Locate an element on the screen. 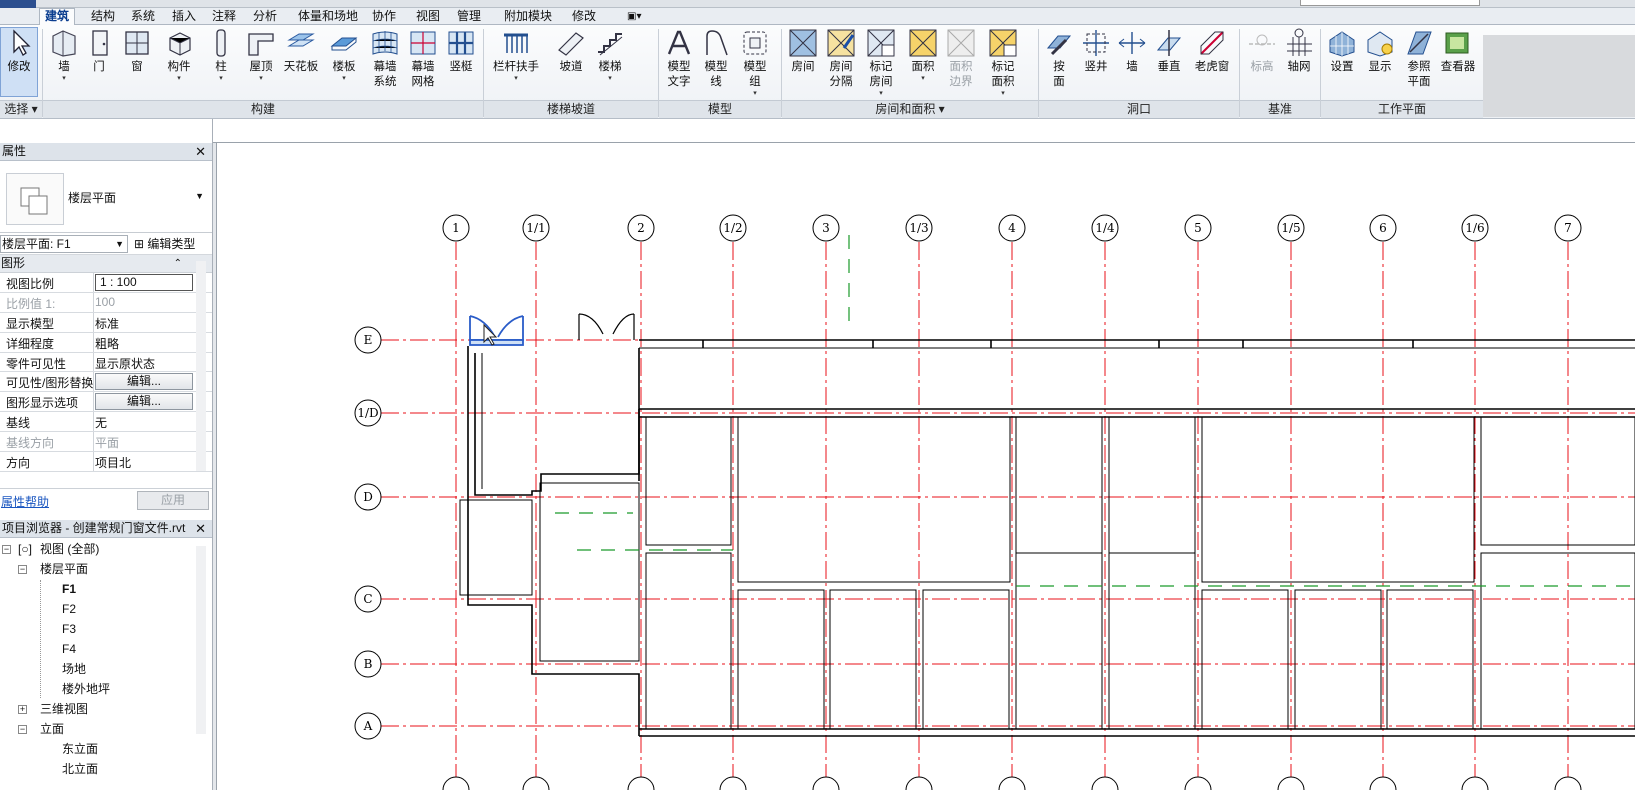 Image resolution: width=1635 pixels, height=790 pixels. prop-value: 标准 is located at coordinates (107, 323).